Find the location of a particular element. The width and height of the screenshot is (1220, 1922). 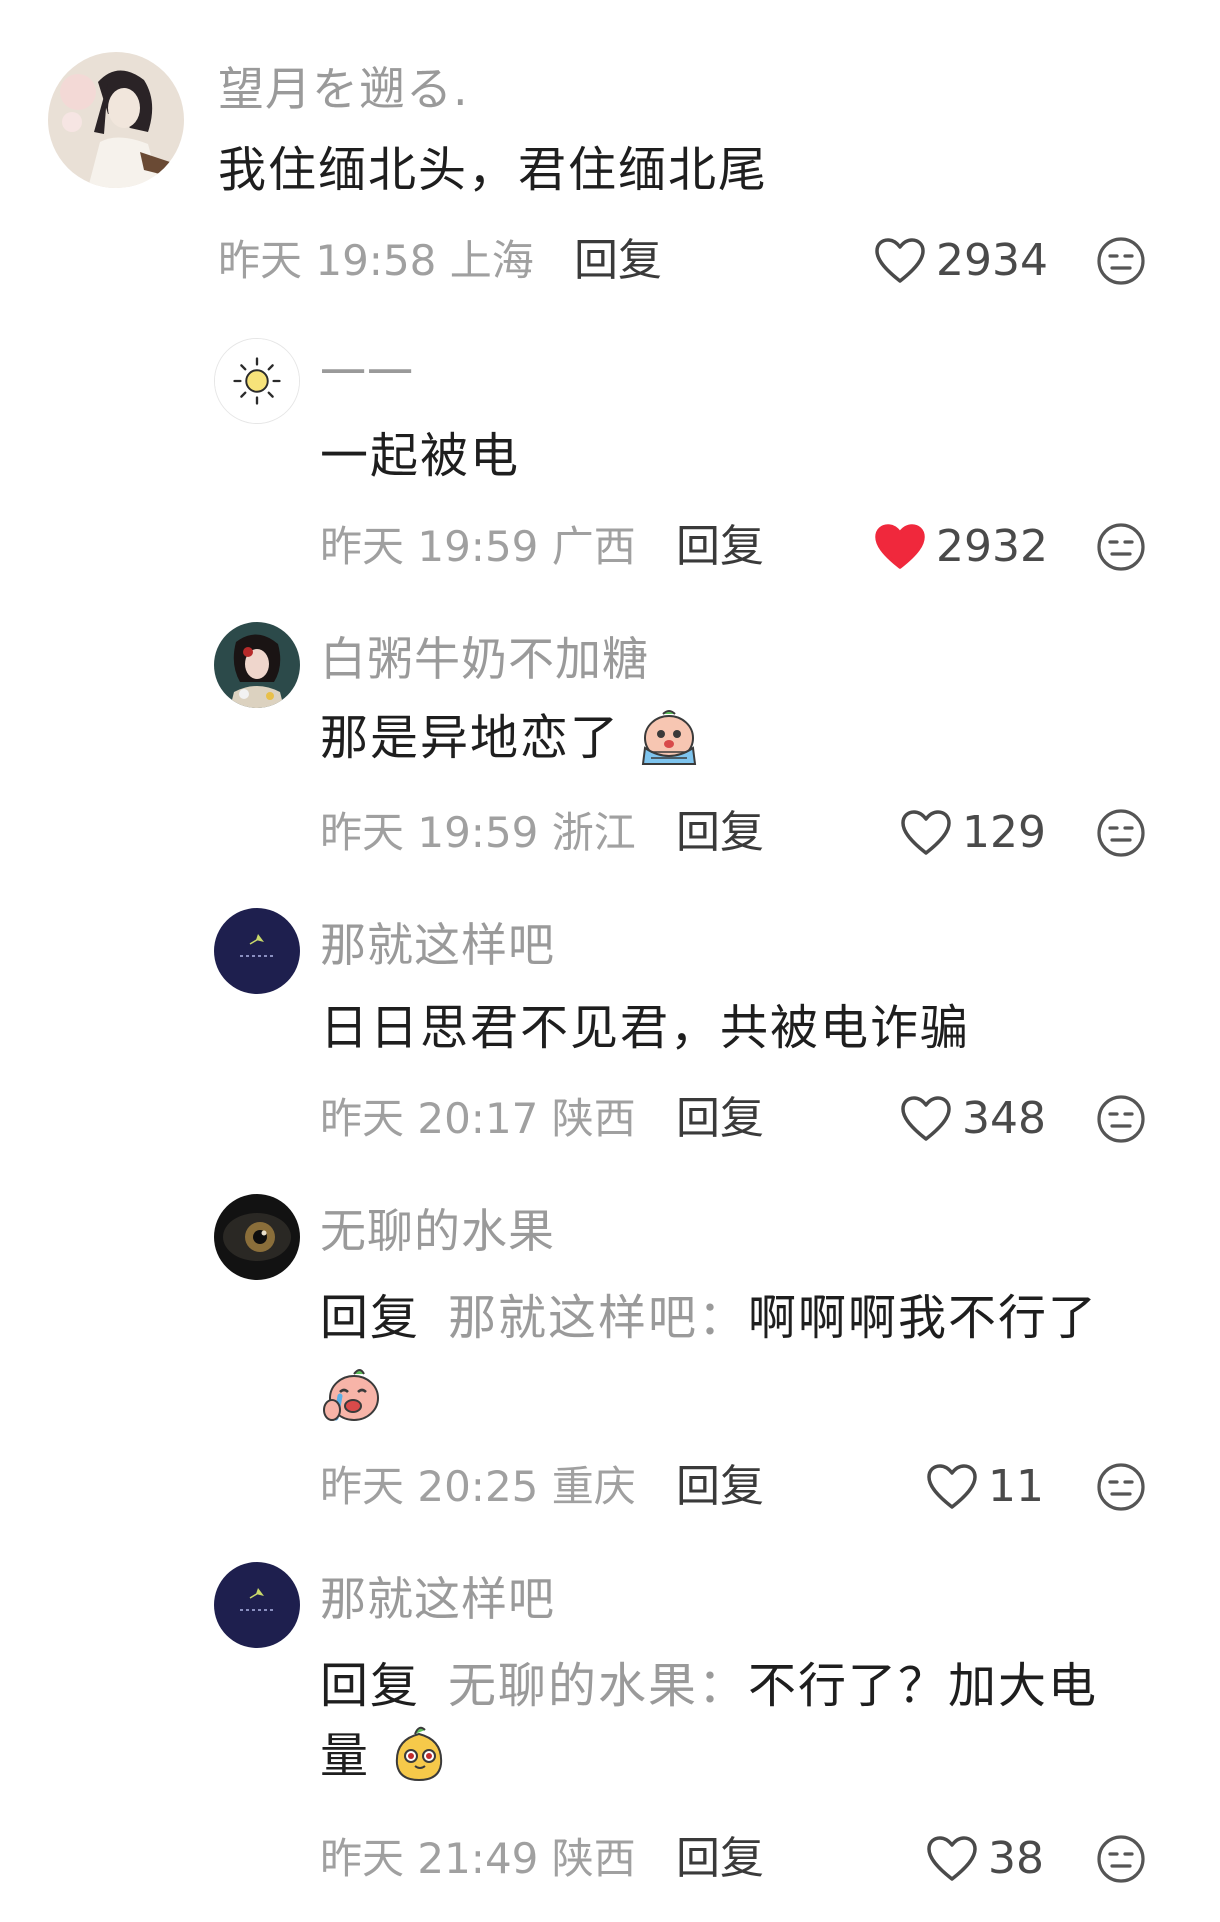

comment-text-body: 不行了？加大电 is located at coordinates (923, 1686).